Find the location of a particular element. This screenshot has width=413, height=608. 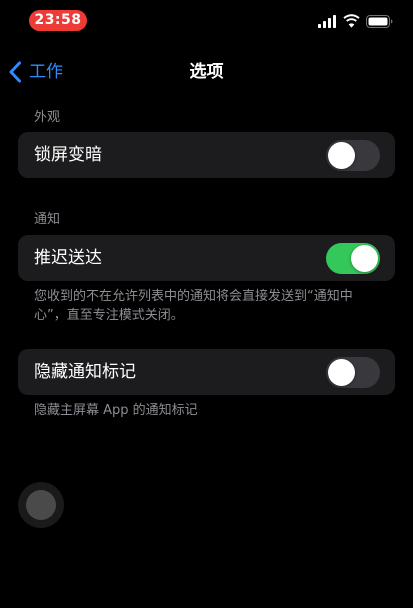

delay-delivery-footnote: 您收到的不在允许列表中的通知将会直接发送到“通知中心”，直至专注模式关闭。 is located at coordinates (193, 306).